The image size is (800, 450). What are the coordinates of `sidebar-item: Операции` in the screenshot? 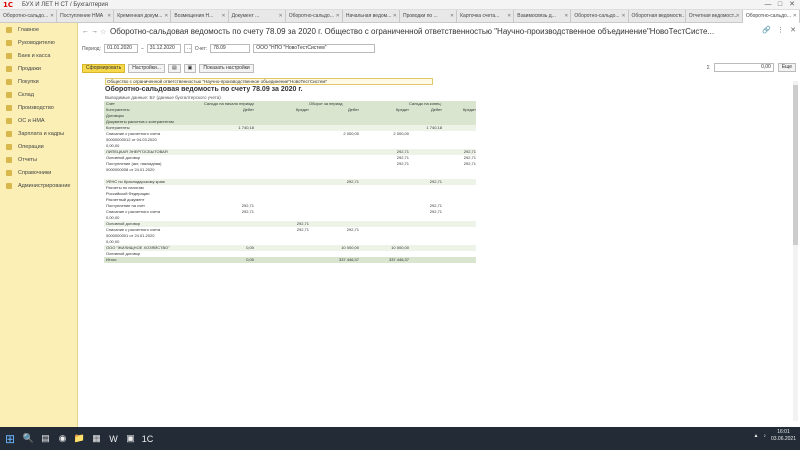 It's located at (38, 146).